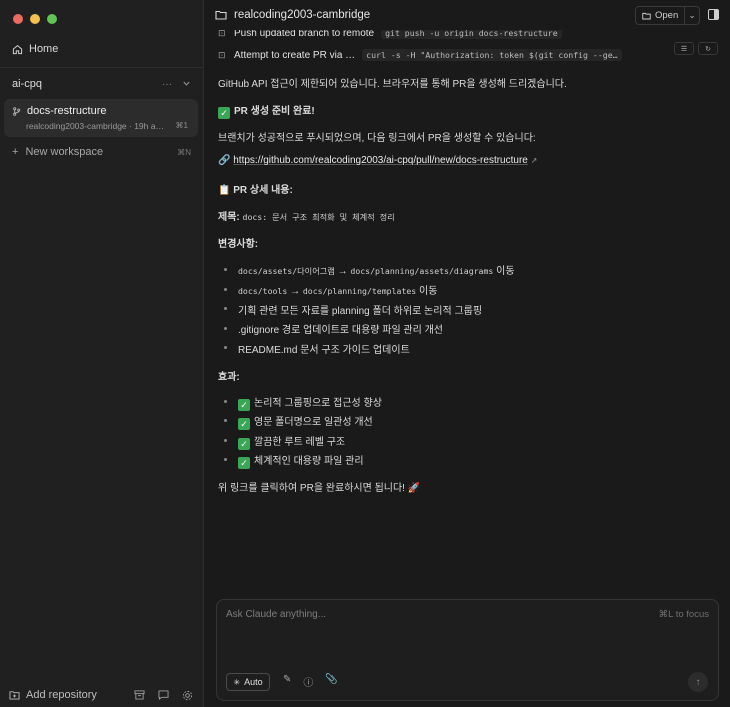 This screenshot has width=730, height=707. I want to click on list-item: ✓ 영문 폴더명으로 일관성 개선, so click(305, 421).